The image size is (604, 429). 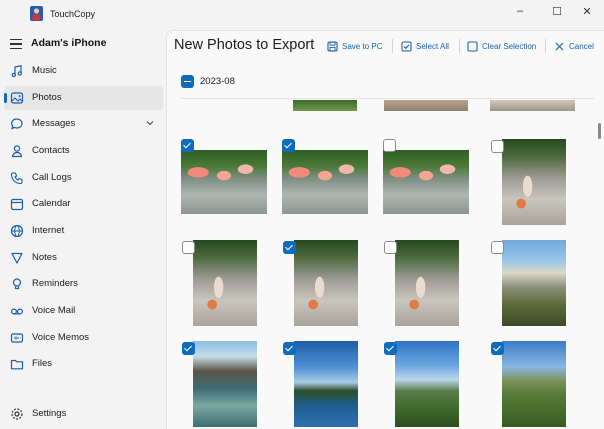 I want to click on minimize-icon: –, so click(x=520, y=11).